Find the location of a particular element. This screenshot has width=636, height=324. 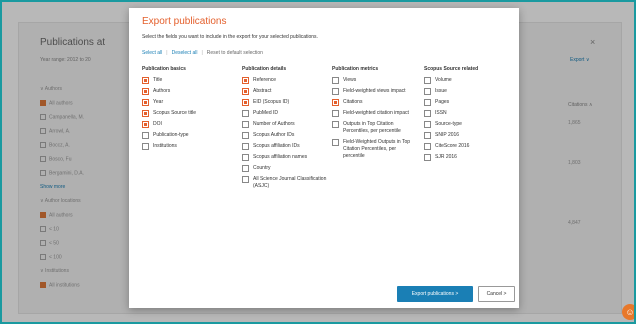

option-label: Field-weighted citation impact is located at coordinates (376, 113).